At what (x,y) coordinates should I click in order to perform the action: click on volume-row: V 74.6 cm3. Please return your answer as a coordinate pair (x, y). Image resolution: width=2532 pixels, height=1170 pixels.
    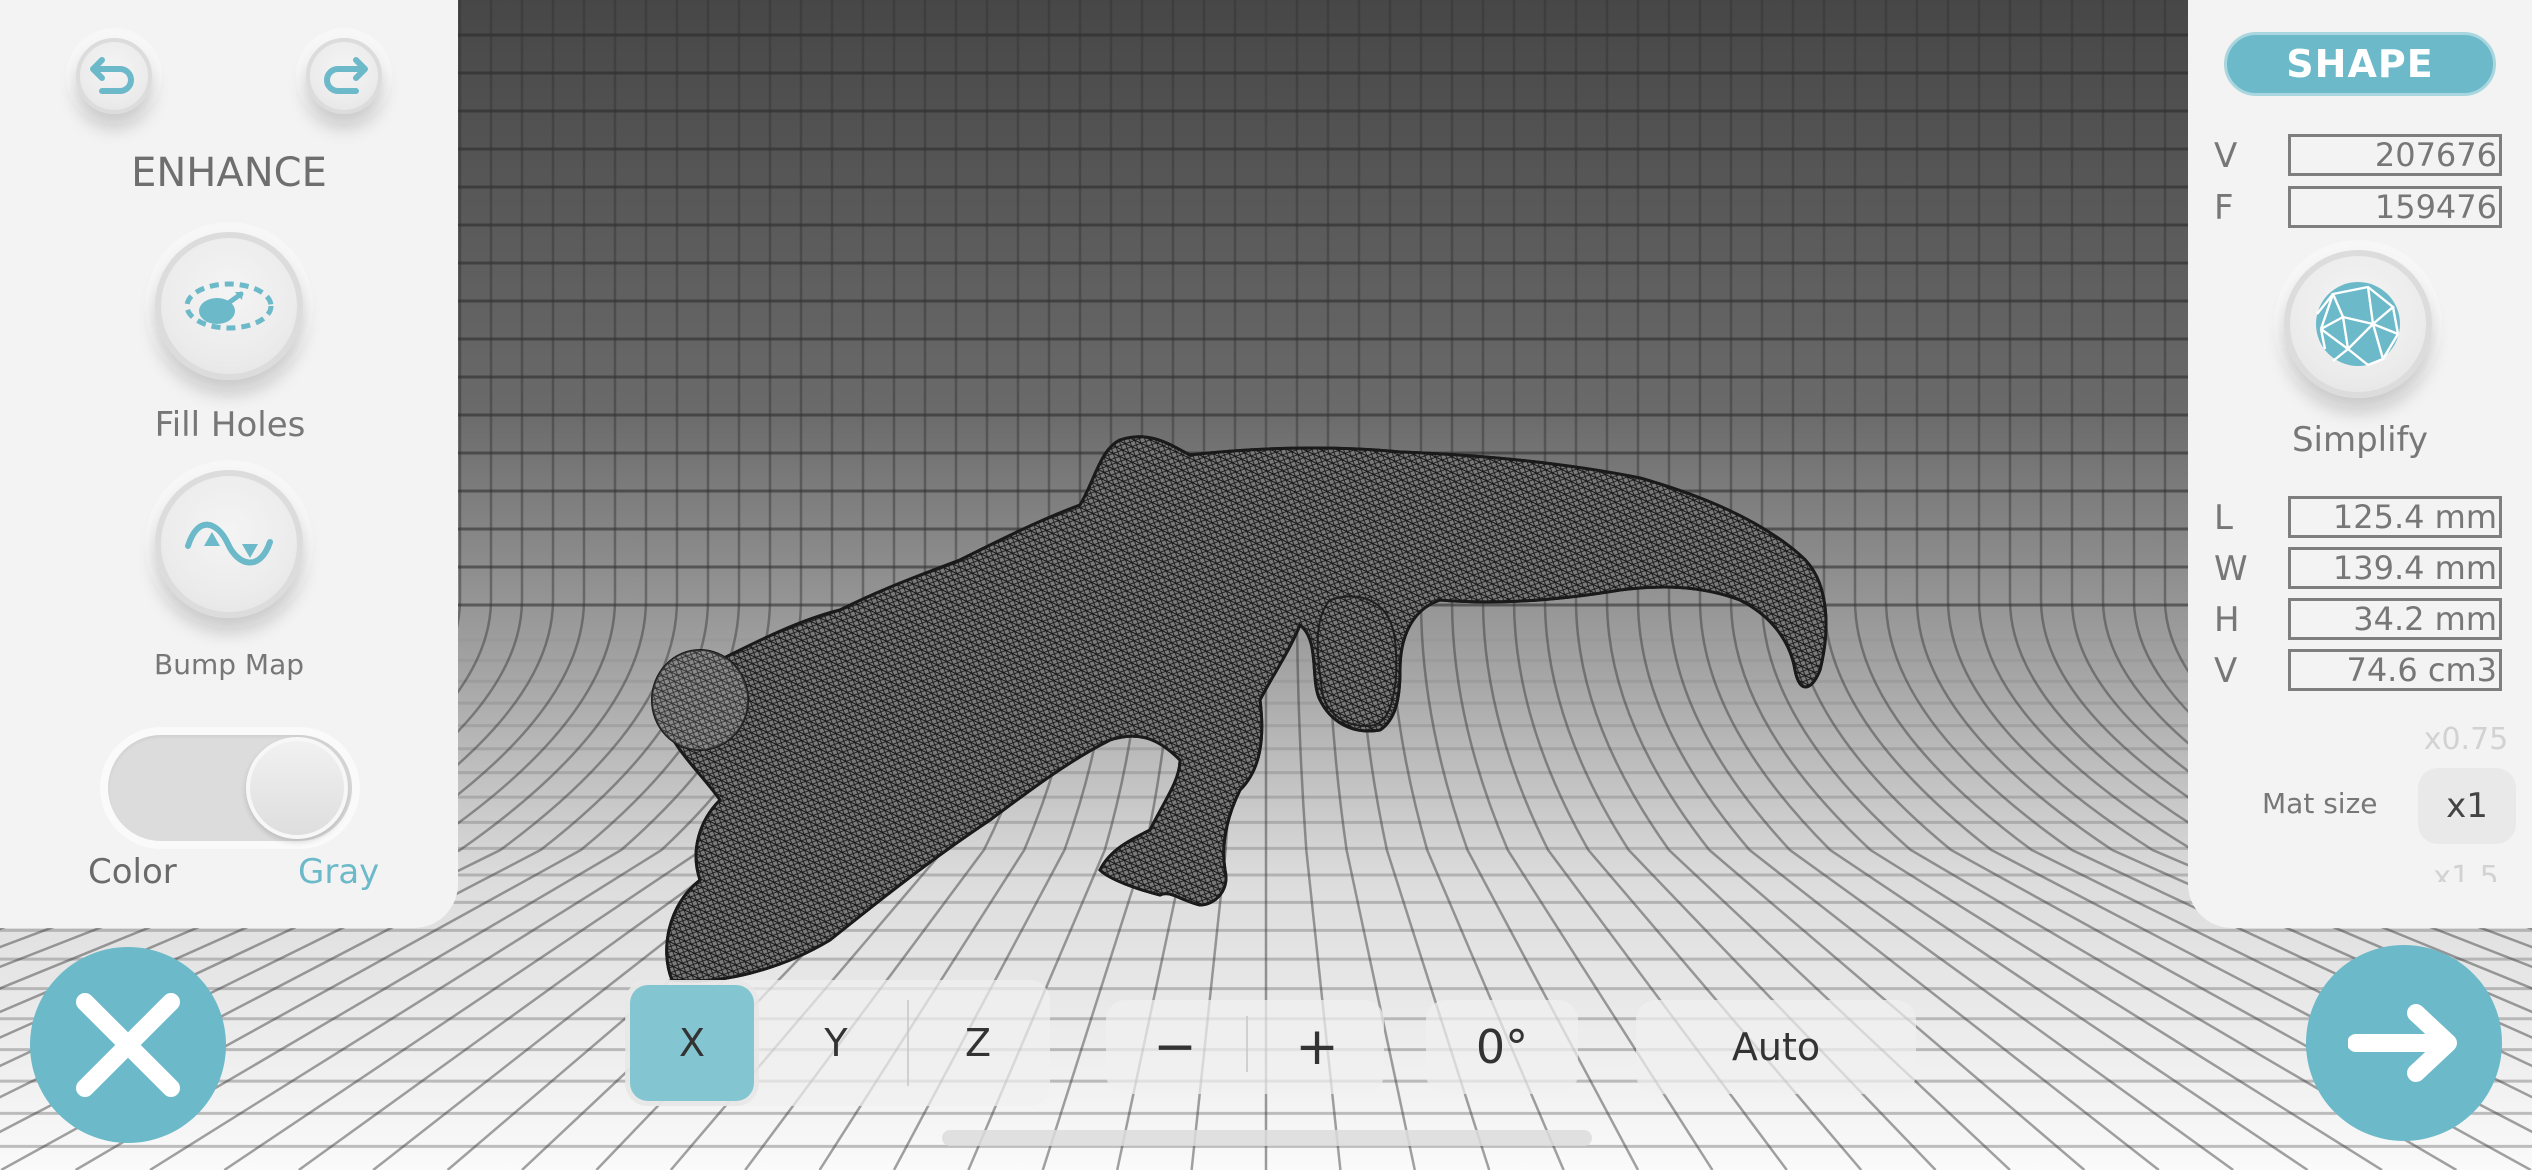
    Looking at the image, I should click on (2359, 671).